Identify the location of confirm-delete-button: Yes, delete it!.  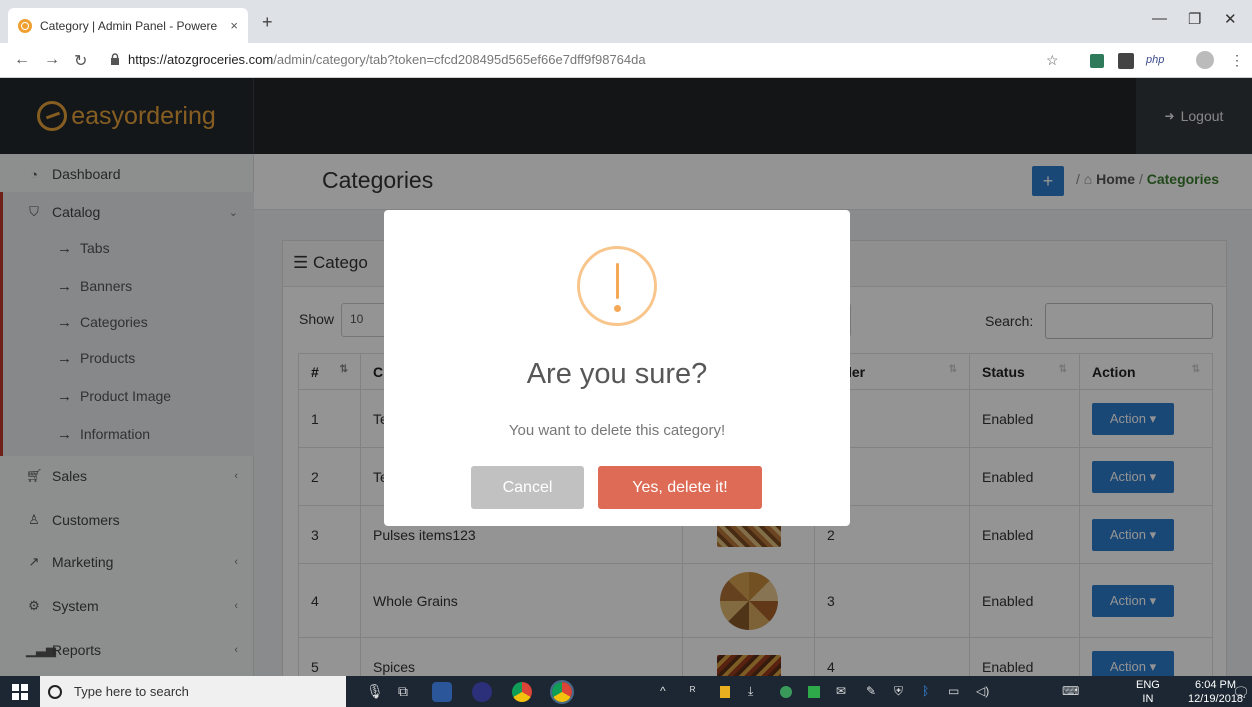
(680, 487).